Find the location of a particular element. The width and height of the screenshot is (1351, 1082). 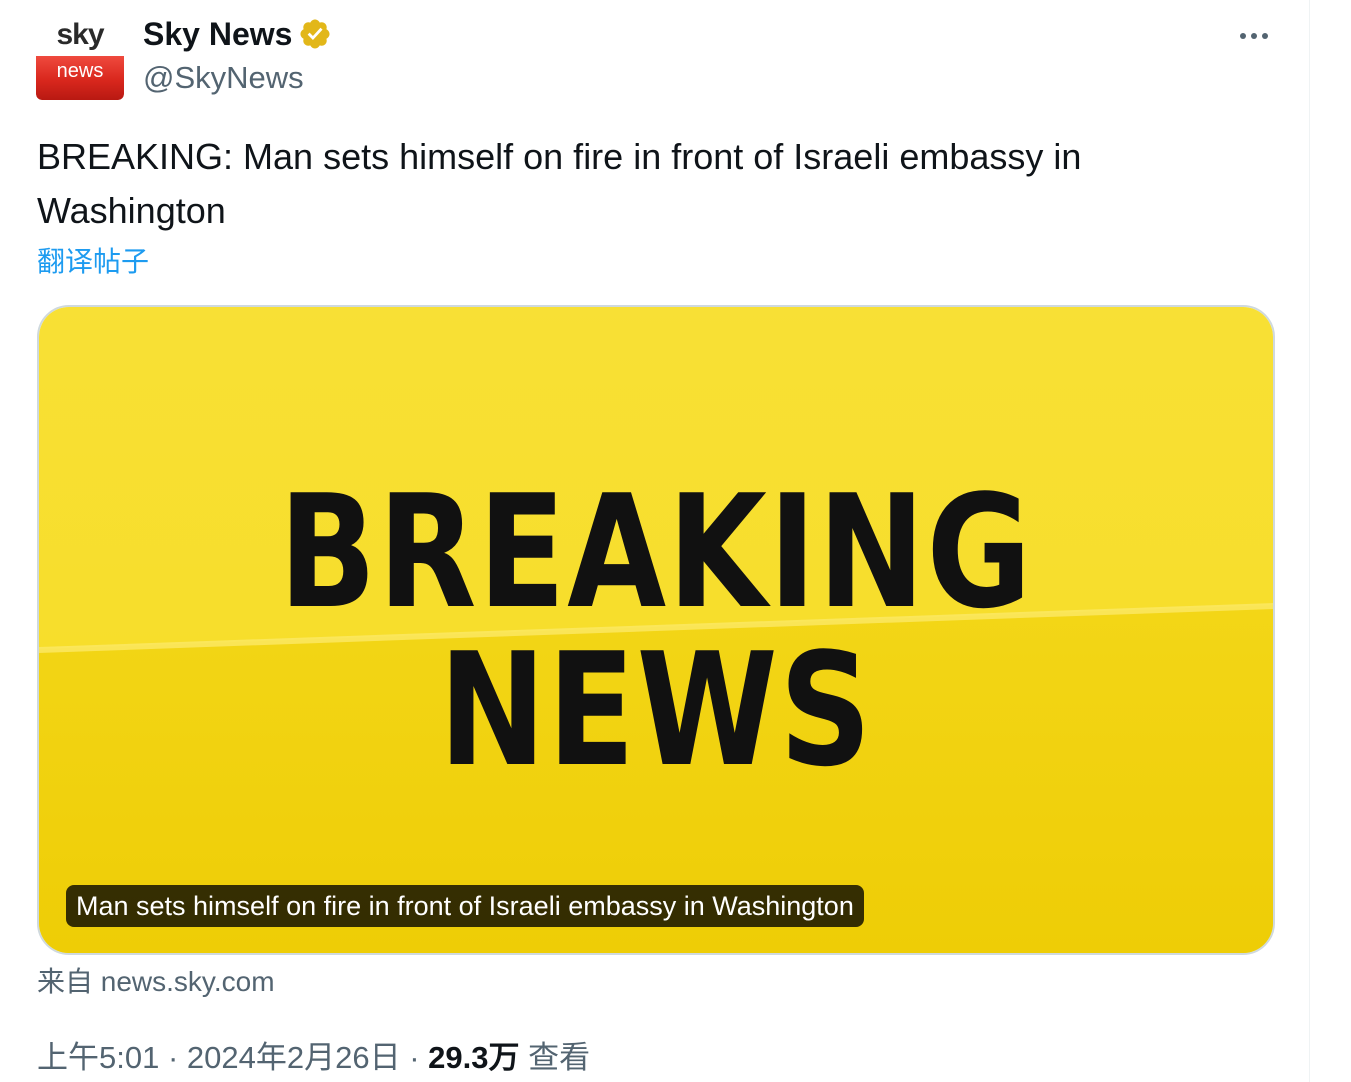

right-gutter is located at coordinates (1331, 541).